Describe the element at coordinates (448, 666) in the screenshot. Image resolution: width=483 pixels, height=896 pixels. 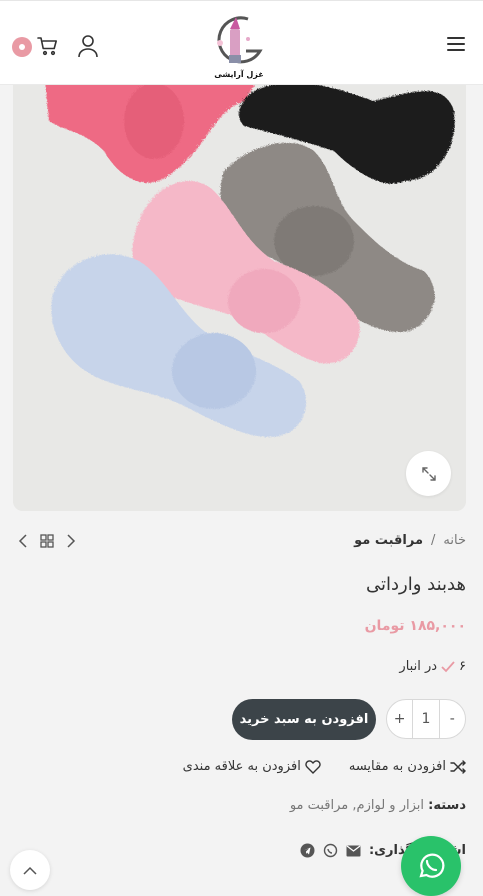
I see `check-icon` at that location.